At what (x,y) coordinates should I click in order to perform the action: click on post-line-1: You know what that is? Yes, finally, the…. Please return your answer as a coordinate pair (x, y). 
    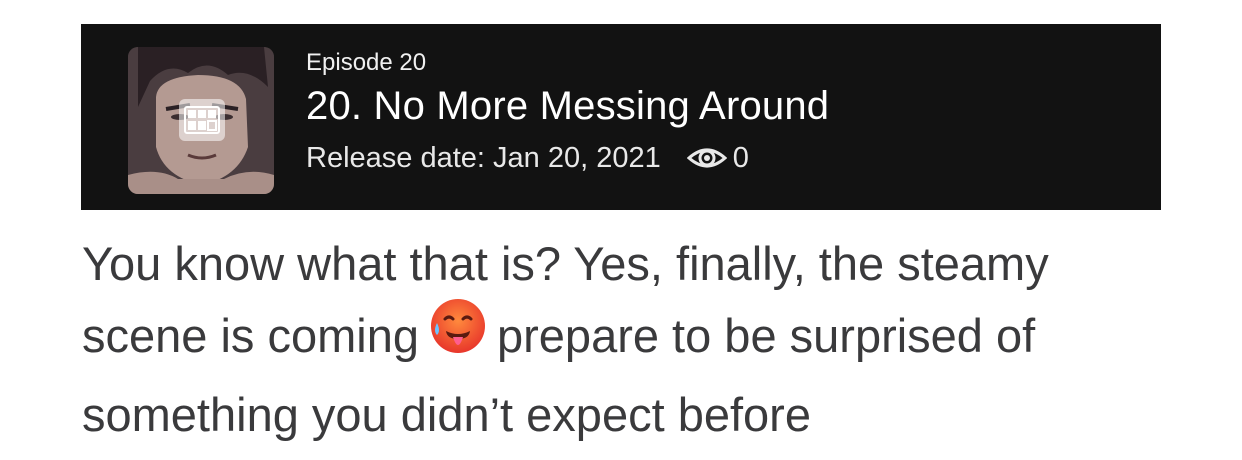
    Looking at the image, I should click on (565, 263).